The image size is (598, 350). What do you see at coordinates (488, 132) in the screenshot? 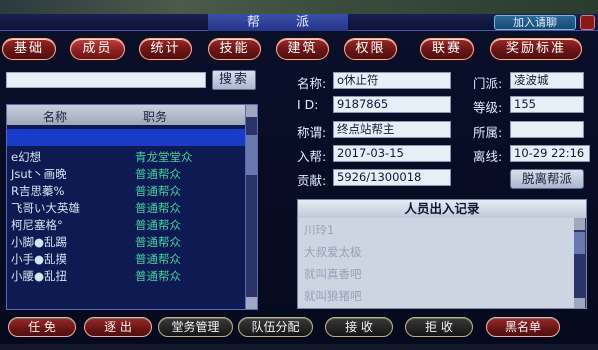
I see `location-label: 所属:` at bounding box center [488, 132].